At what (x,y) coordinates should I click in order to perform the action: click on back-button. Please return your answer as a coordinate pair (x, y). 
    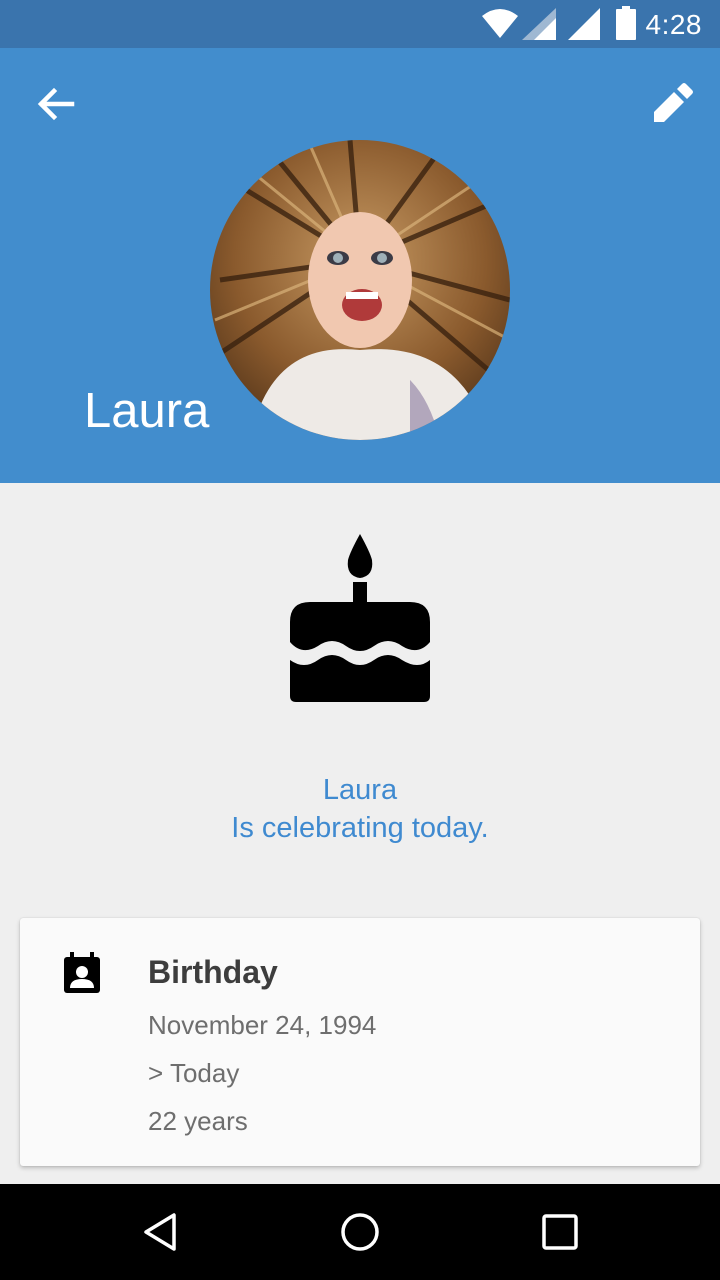
    Looking at the image, I should click on (56, 104).